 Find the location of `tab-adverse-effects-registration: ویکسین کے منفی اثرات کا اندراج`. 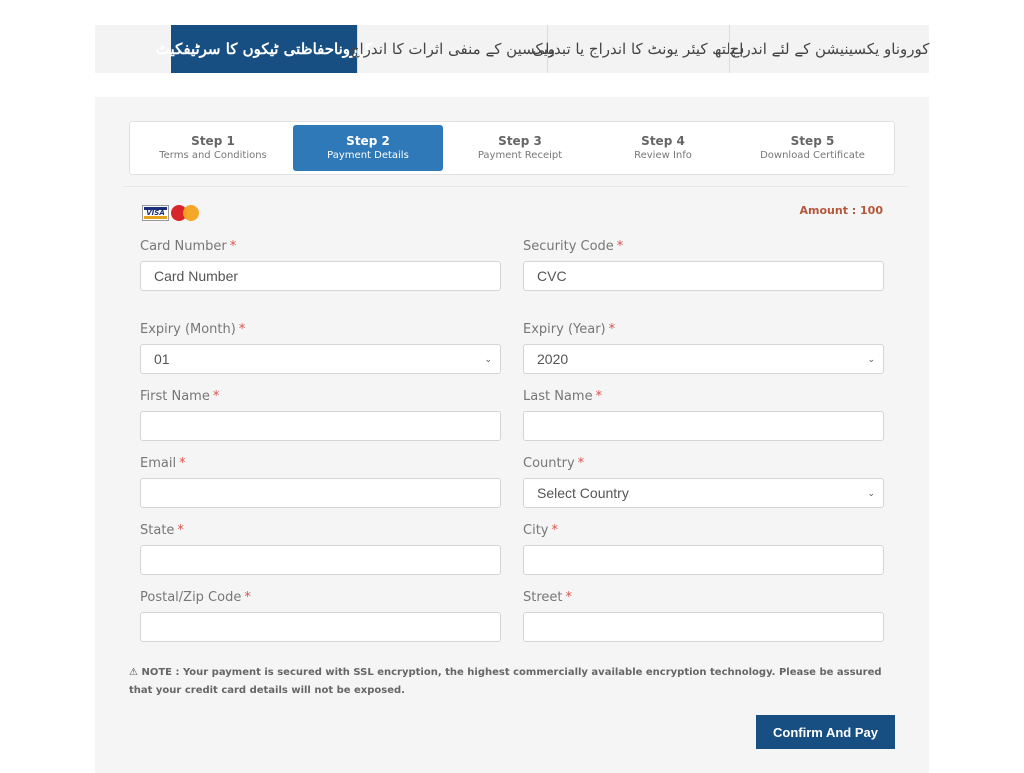

tab-adverse-effects-registration: ویکسین کے منفی اثرات کا اندراج is located at coordinates (452, 49).